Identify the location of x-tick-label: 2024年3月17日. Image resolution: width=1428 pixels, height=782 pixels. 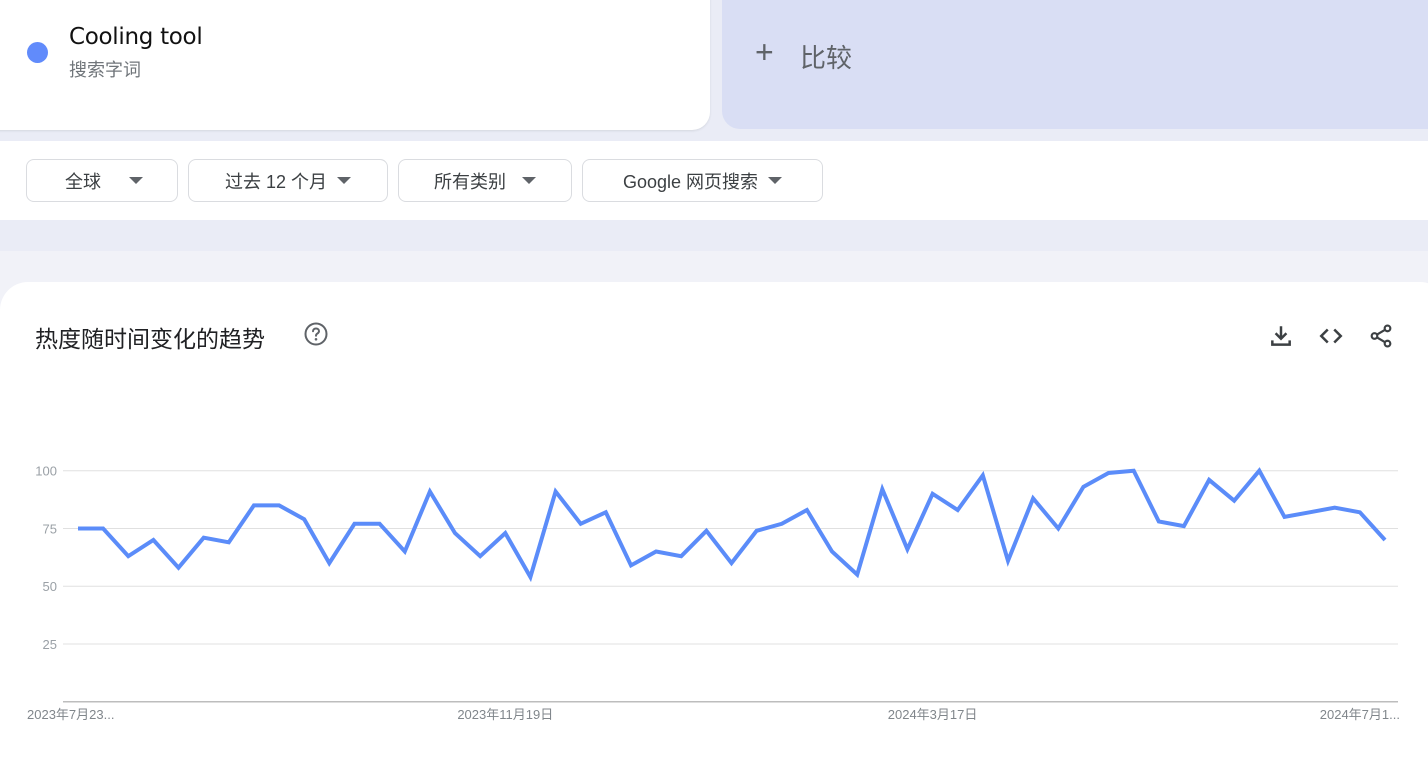
(933, 714).